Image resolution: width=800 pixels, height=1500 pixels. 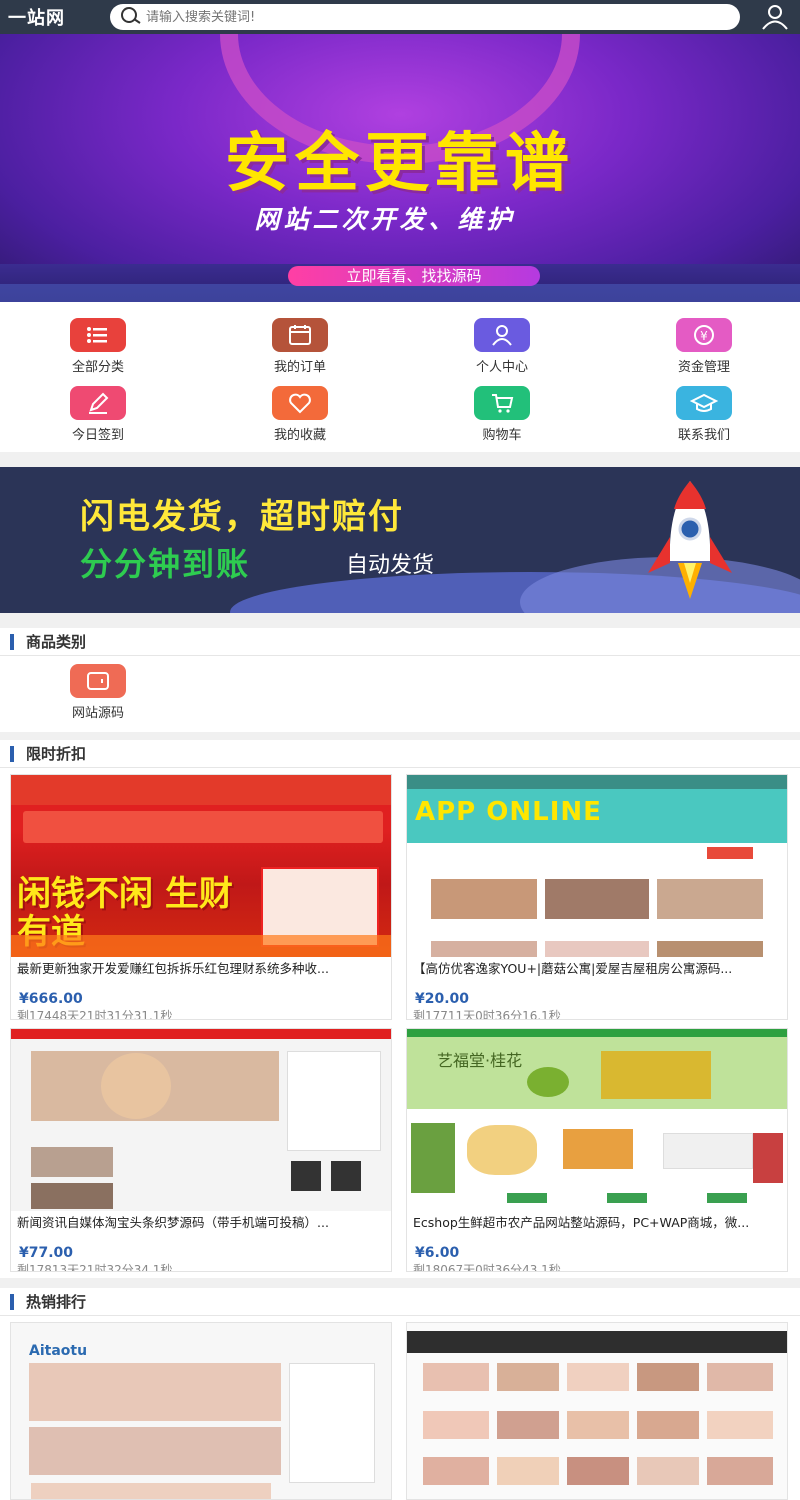 What do you see at coordinates (56, 1302) in the screenshot?
I see `section-title: 热销排行` at bounding box center [56, 1302].